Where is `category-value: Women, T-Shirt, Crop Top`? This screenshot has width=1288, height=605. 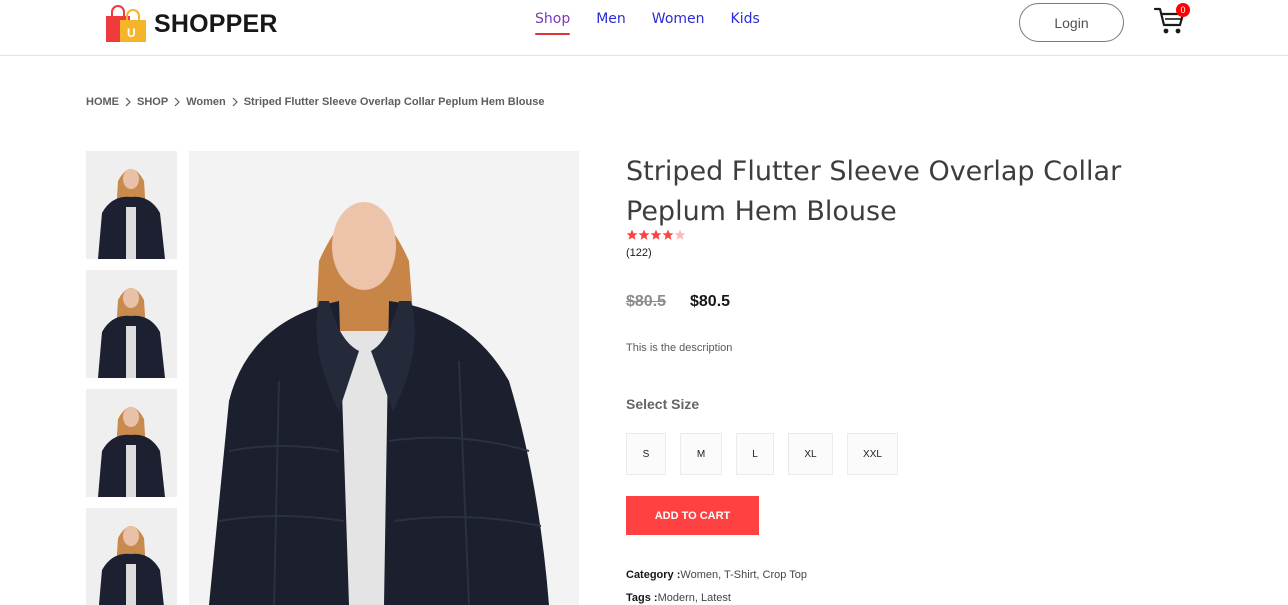 category-value: Women, T-Shirt, Crop Top is located at coordinates (743, 575).